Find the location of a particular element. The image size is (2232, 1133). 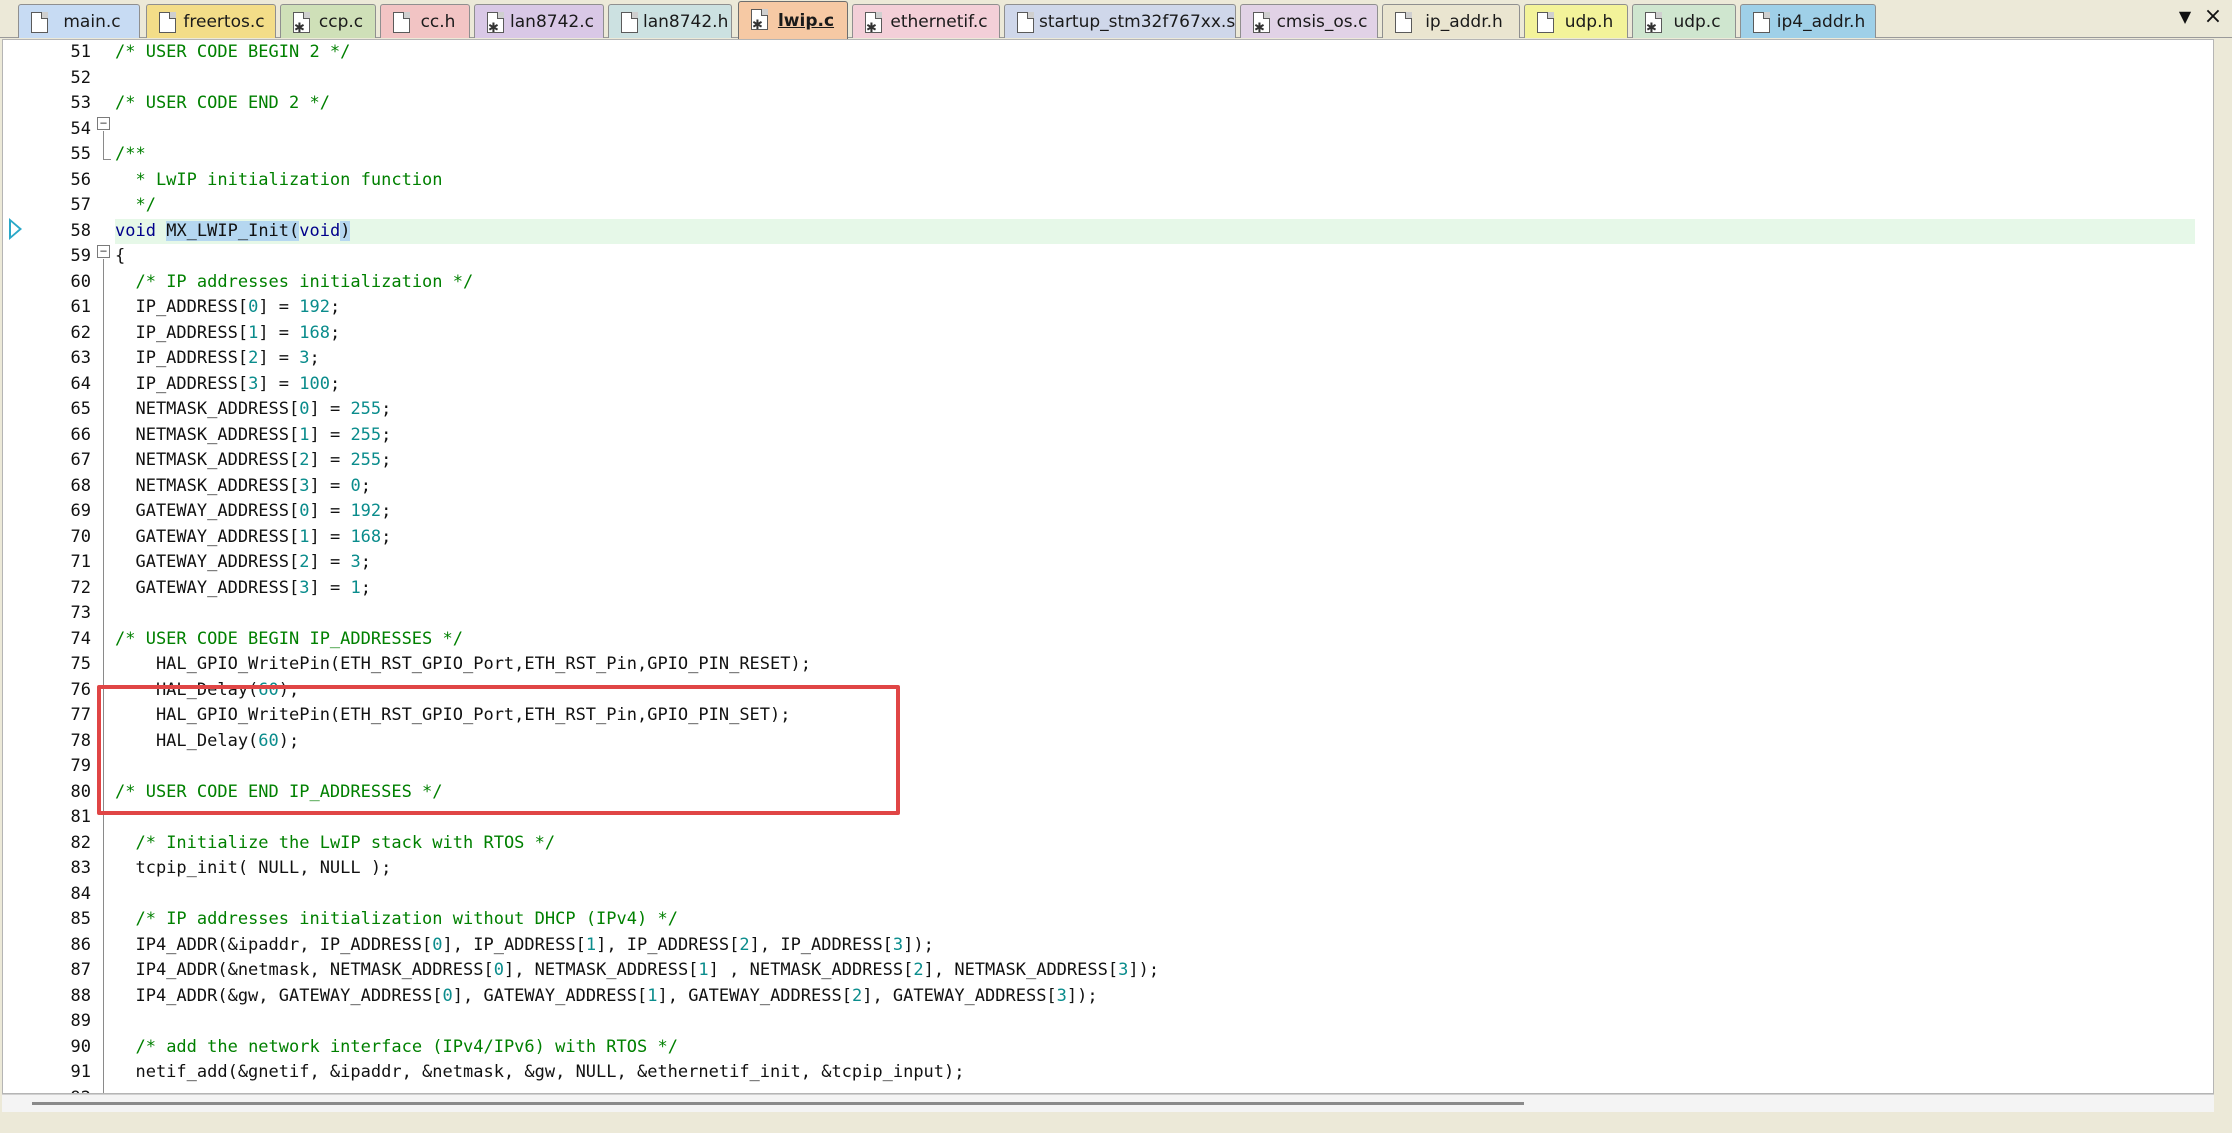

line-number: 56 is located at coordinates (80, 179).